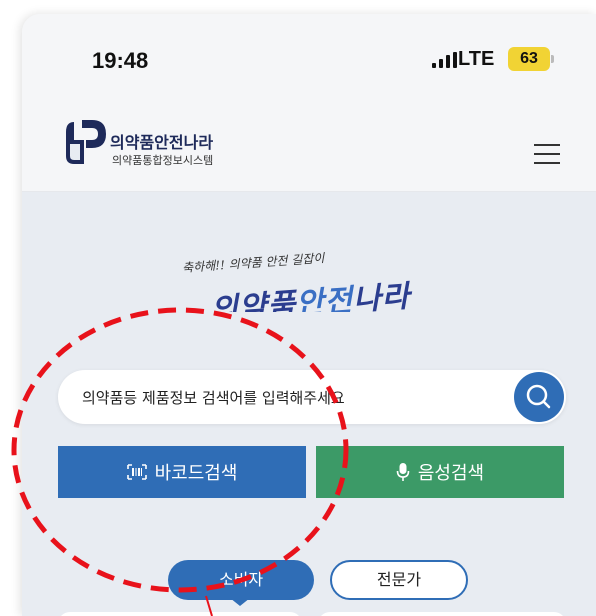 The image size is (596, 616). I want to click on barcode-search-label: 바코드검색, so click(196, 473).